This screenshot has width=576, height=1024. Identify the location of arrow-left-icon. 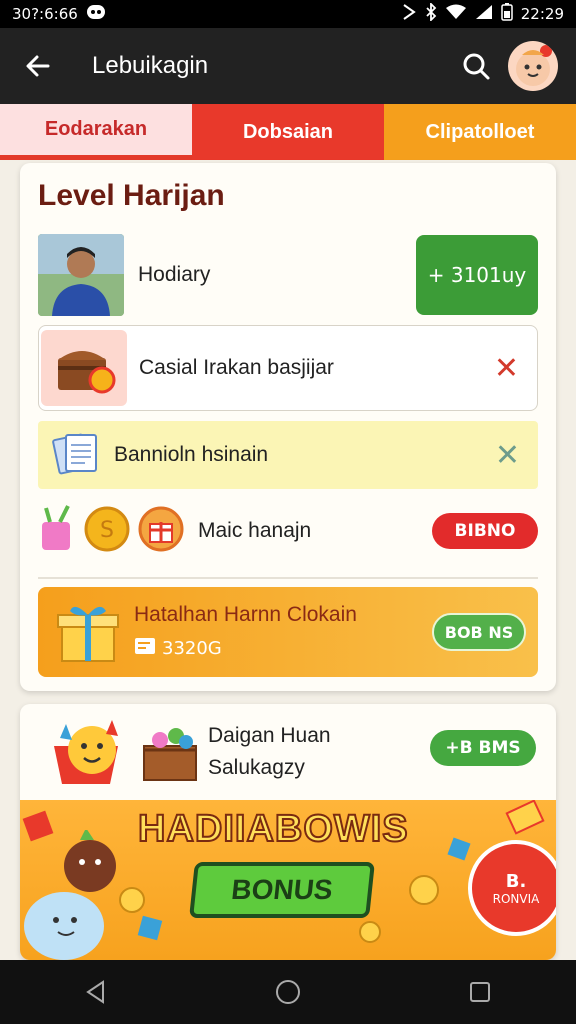
(38, 66).